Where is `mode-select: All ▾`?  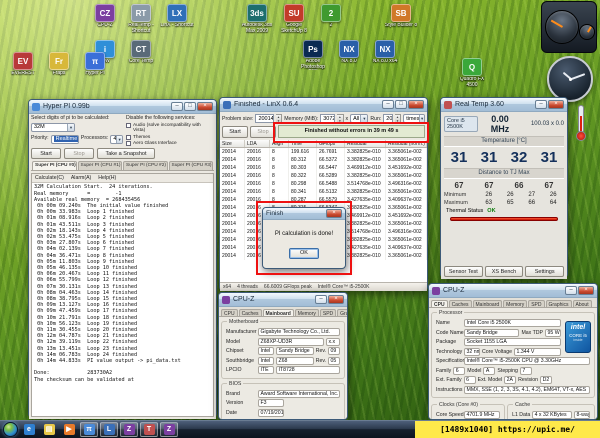
mode-select: All ▾ is located at coordinates (359, 118).